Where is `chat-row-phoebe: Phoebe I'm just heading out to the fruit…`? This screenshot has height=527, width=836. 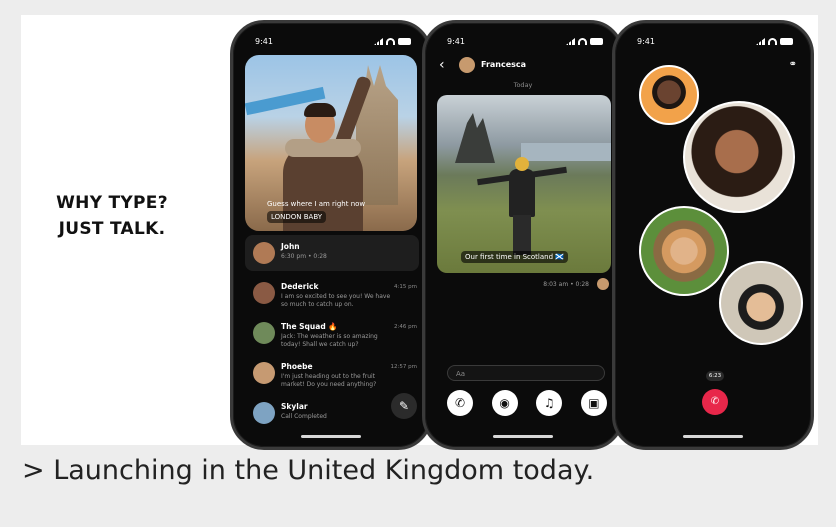
chat-row-phoebe: Phoebe I'm just heading out to the fruit… is located at coordinates (332, 375).